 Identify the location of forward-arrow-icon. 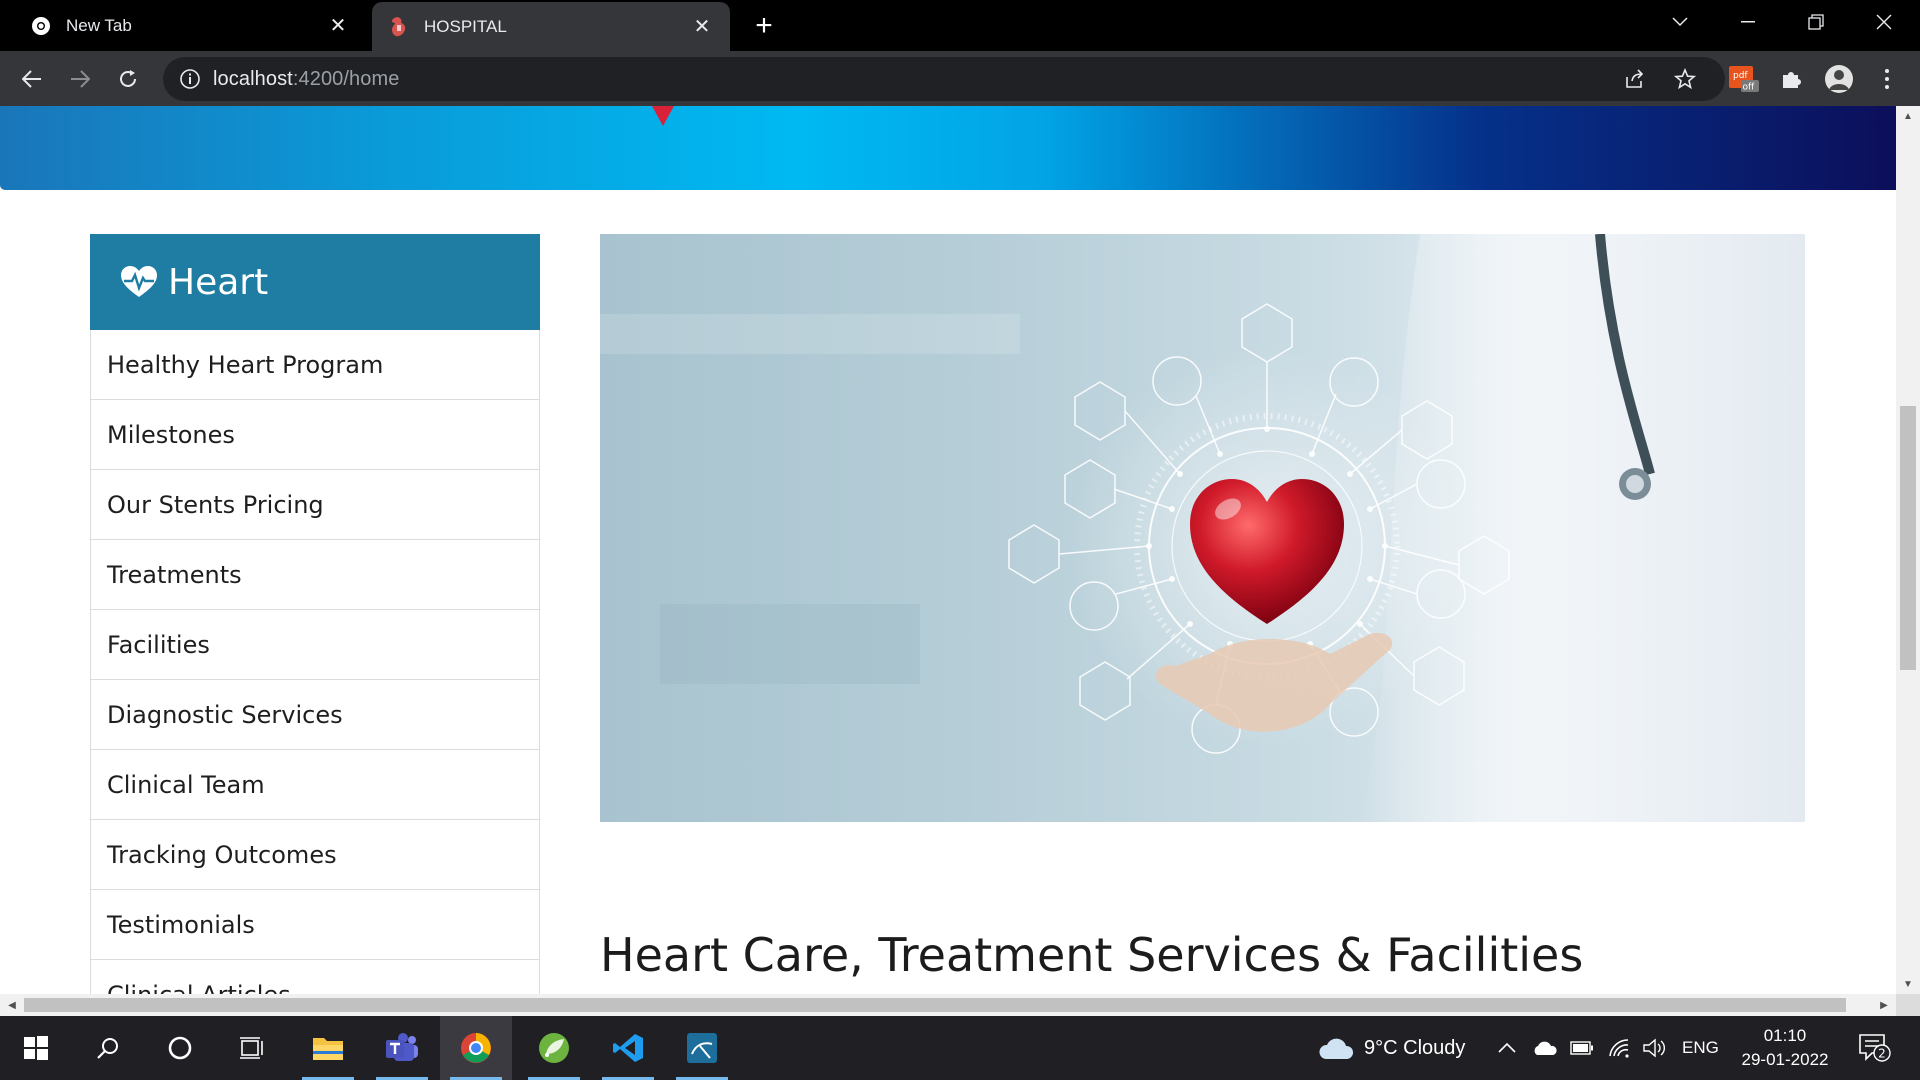
(80, 79).